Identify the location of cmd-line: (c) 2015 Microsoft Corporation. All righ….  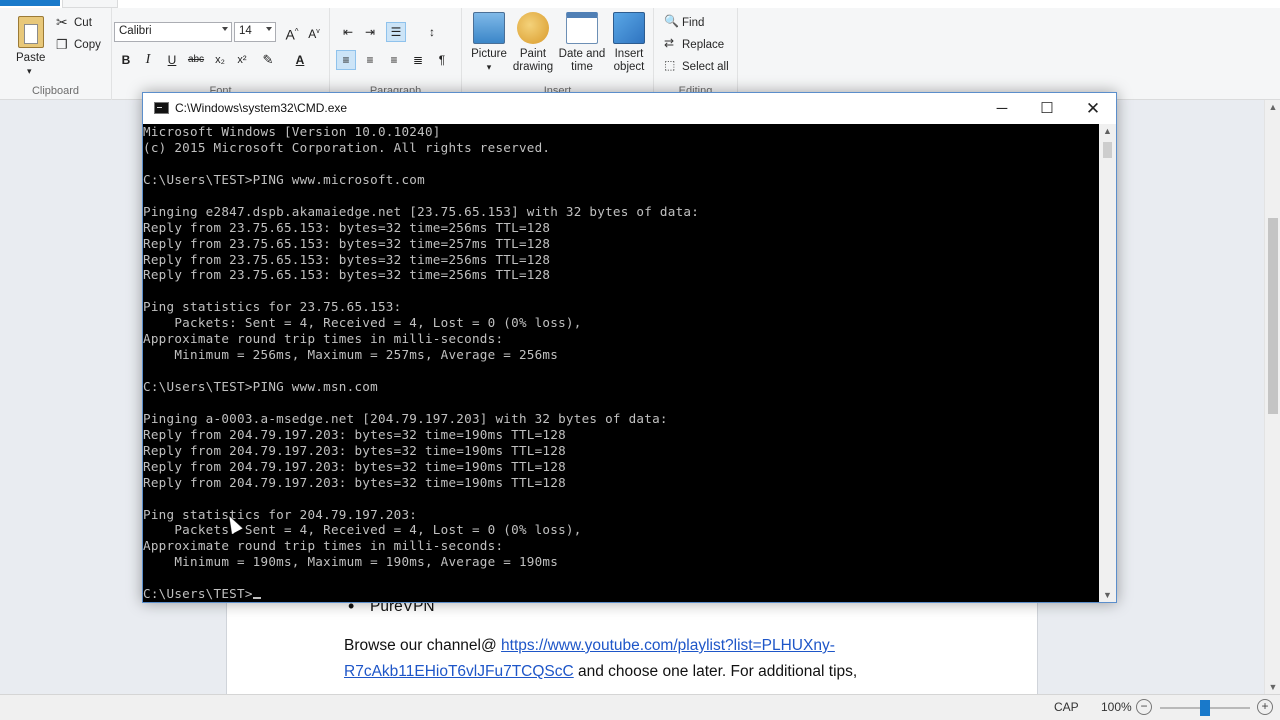
(347, 147).